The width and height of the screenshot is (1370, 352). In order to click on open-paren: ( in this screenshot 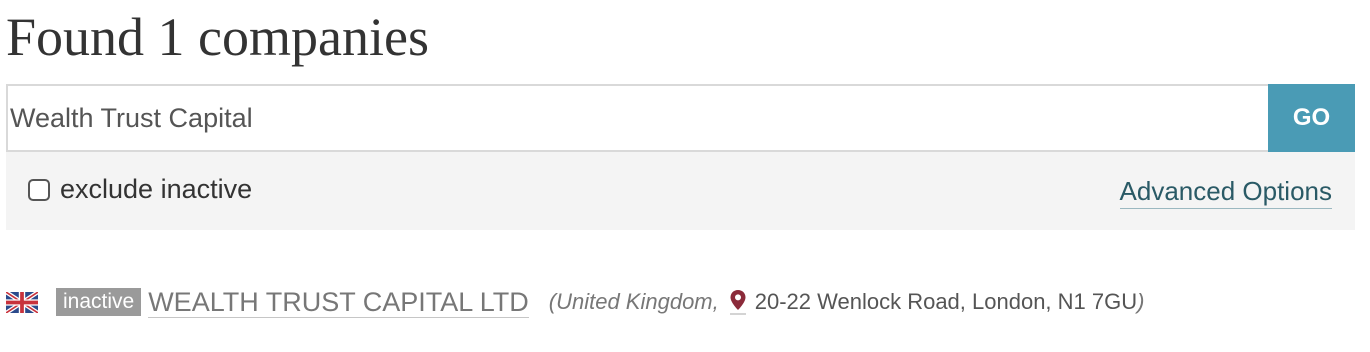, I will do `click(552, 301)`.